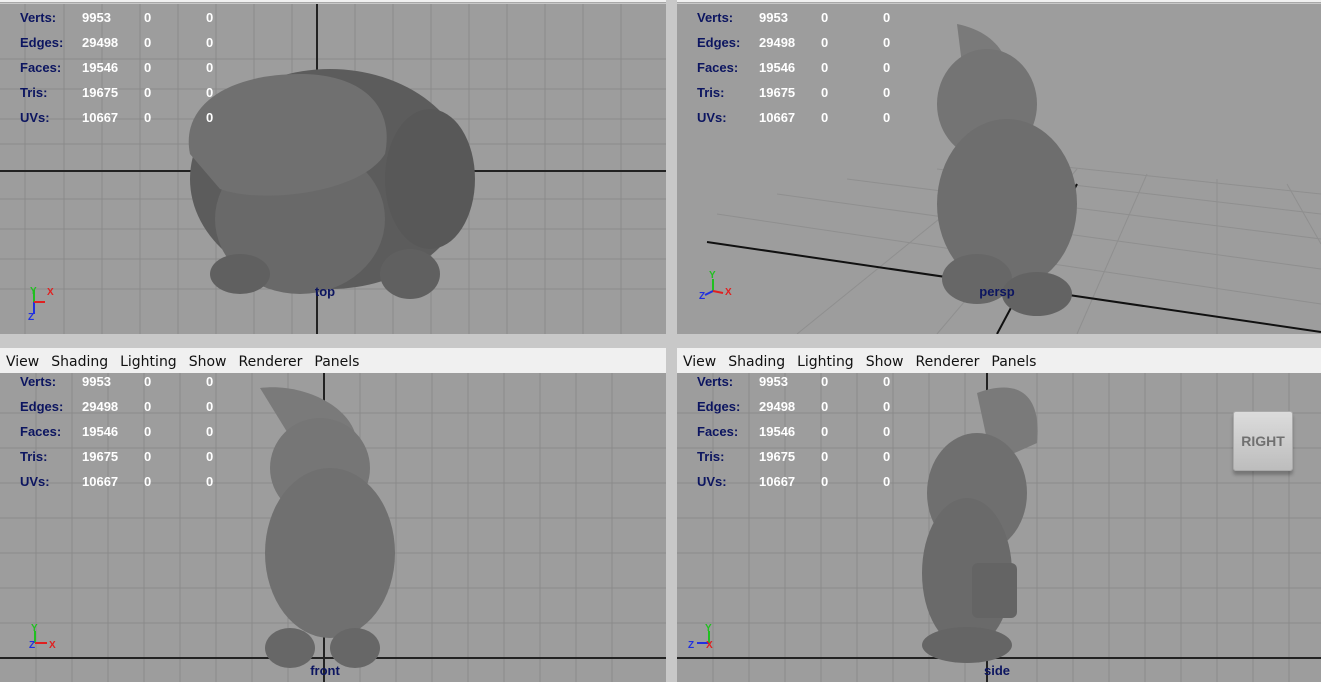  I want to click on hud-label: Edges:, so click(42, 42).